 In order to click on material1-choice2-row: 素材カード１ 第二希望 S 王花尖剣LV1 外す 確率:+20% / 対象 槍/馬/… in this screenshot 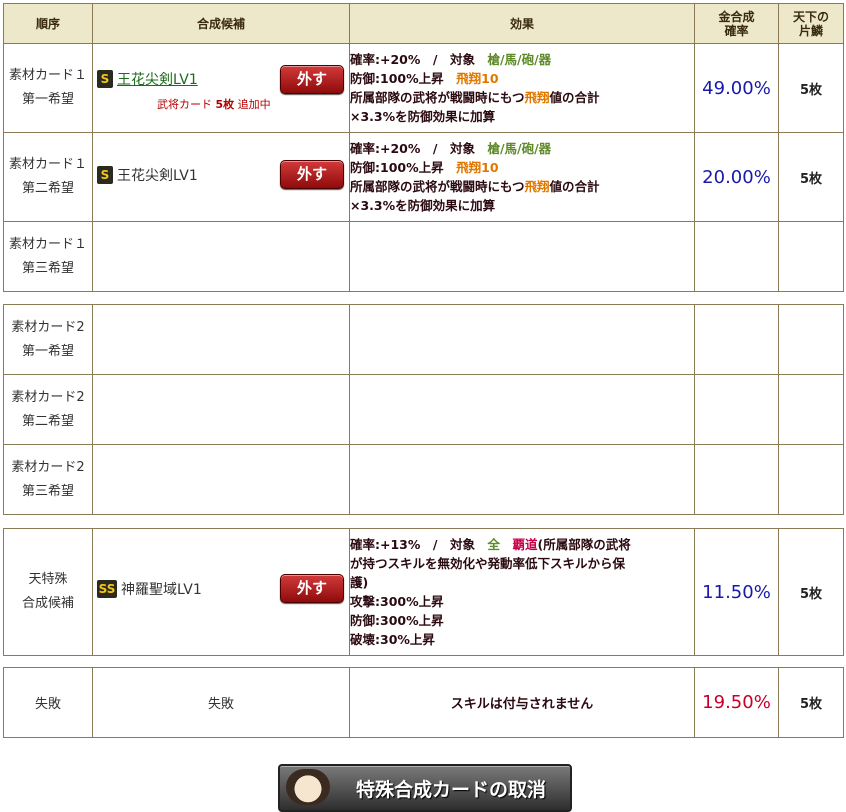, I will do `click(423, 177)`.